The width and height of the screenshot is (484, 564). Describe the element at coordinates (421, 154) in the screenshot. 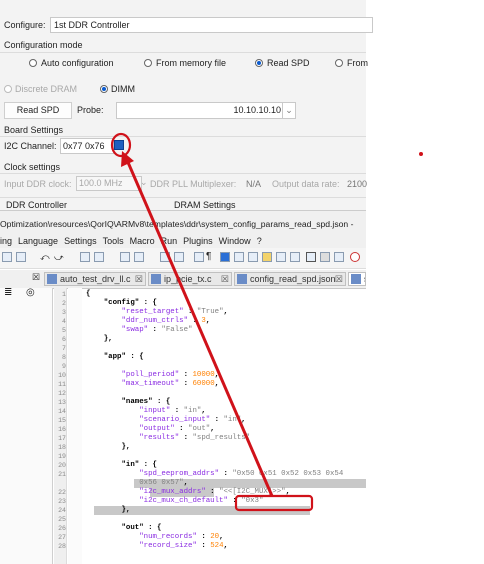

I see `annotation-dot` at that location.